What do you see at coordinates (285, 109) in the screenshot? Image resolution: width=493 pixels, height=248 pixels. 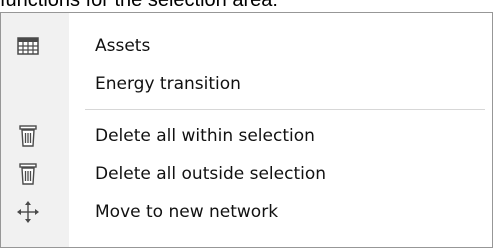 I see `menu-separator` at bounding box center [285, 109].